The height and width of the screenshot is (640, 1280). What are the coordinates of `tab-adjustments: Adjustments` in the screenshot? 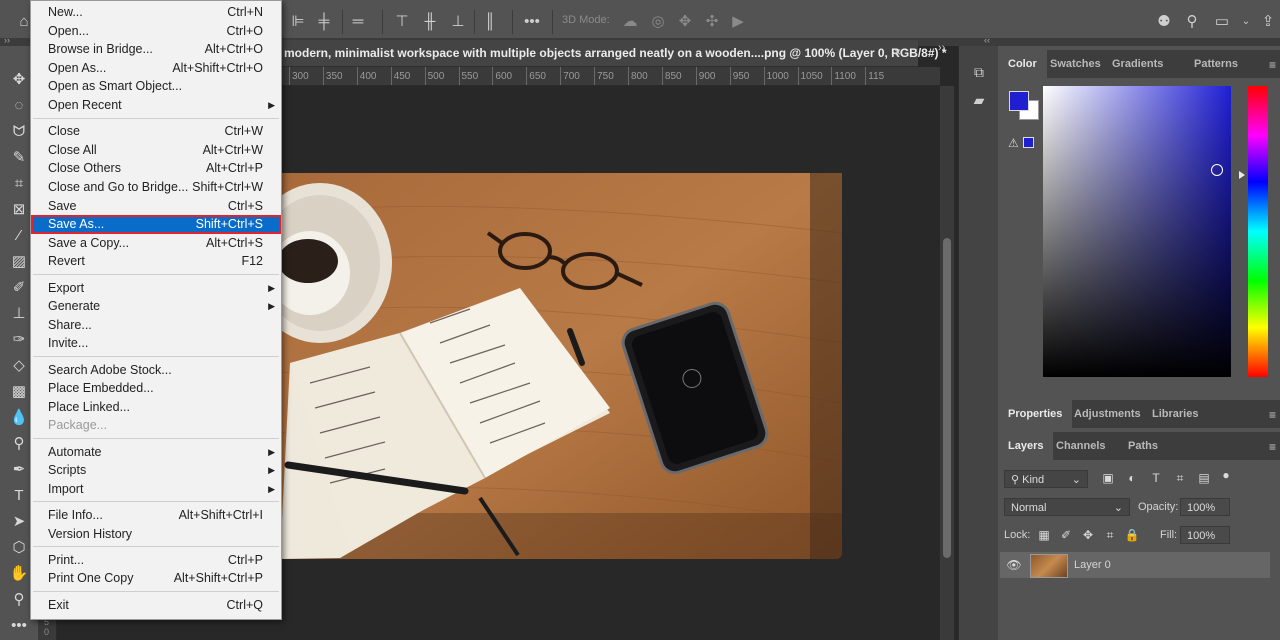 It's located at (1107, 414).